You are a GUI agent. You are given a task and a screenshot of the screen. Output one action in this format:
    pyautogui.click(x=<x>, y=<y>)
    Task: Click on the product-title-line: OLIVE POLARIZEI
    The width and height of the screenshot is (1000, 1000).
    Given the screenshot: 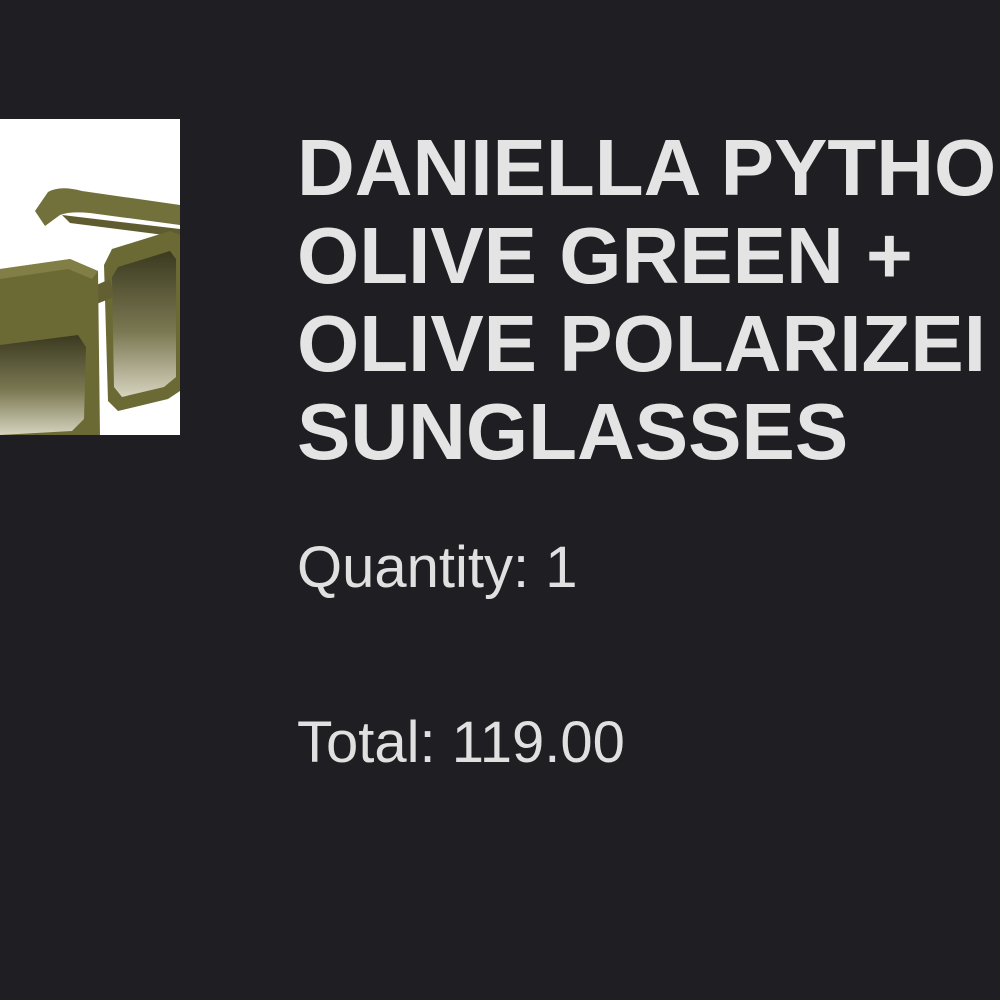 What is the action you would take?
    pyautogui.click(x=641, y=343)
    